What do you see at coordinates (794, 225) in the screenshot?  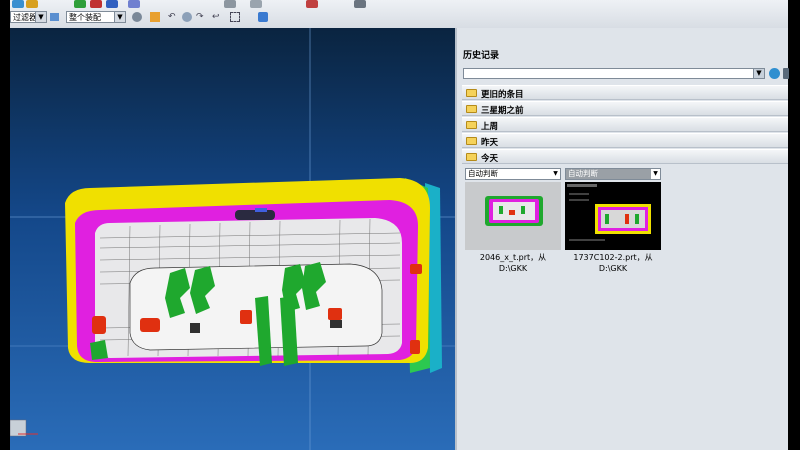 I see `right-black-bar` at bounding box center [794, 225].